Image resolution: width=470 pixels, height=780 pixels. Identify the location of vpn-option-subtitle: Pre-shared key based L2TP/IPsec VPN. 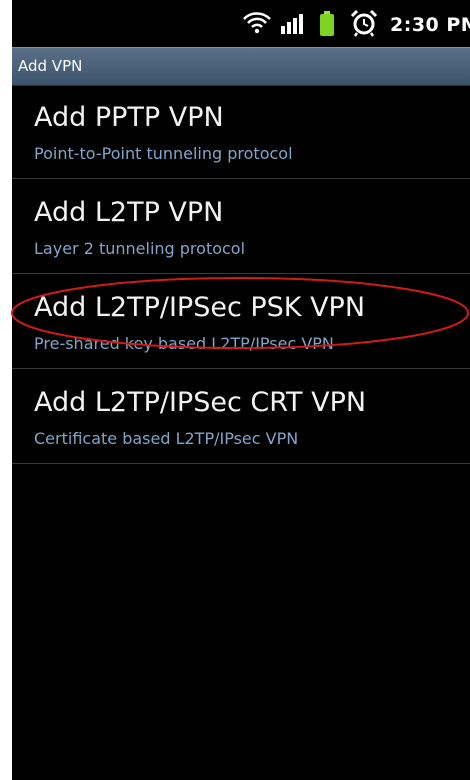
(184, 343).